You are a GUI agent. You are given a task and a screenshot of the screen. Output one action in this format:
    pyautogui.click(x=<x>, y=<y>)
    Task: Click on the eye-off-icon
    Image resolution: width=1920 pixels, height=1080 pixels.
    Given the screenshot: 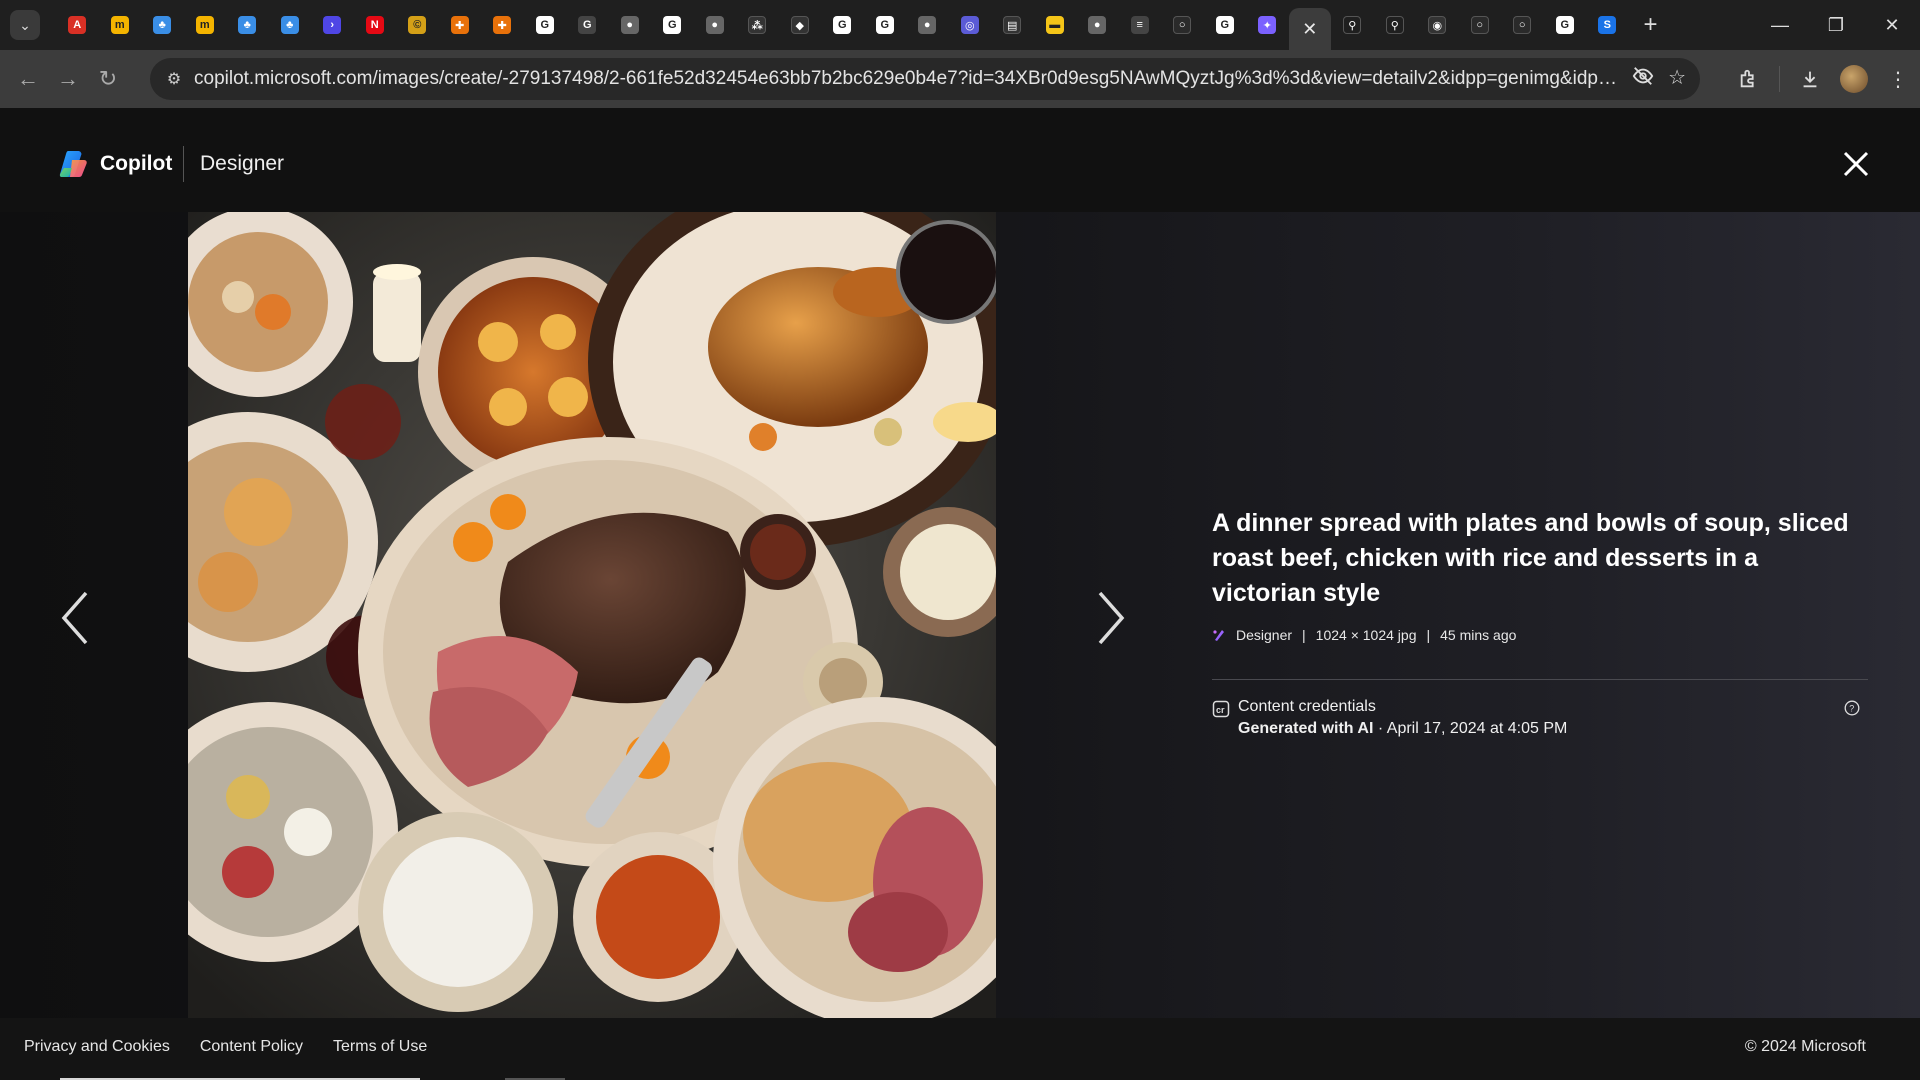 What is the action you would take?
    pyautogui.click(x=1643, y=79)
    